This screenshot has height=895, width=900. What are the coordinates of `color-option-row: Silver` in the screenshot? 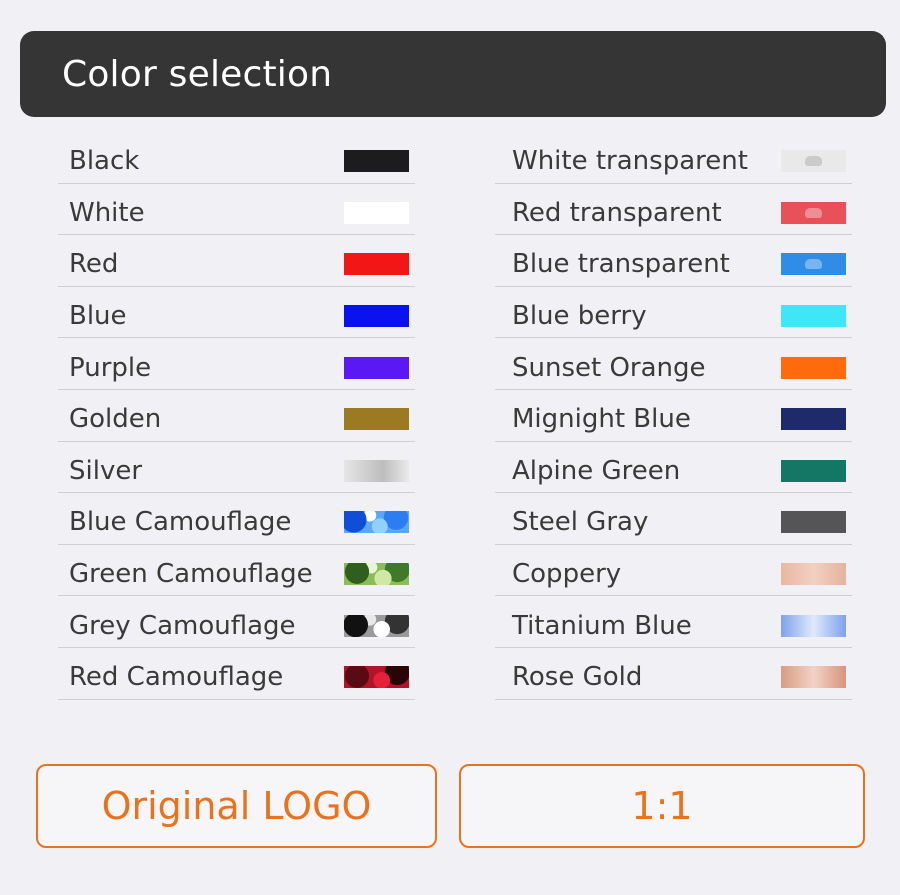 It's located at (236, 468).